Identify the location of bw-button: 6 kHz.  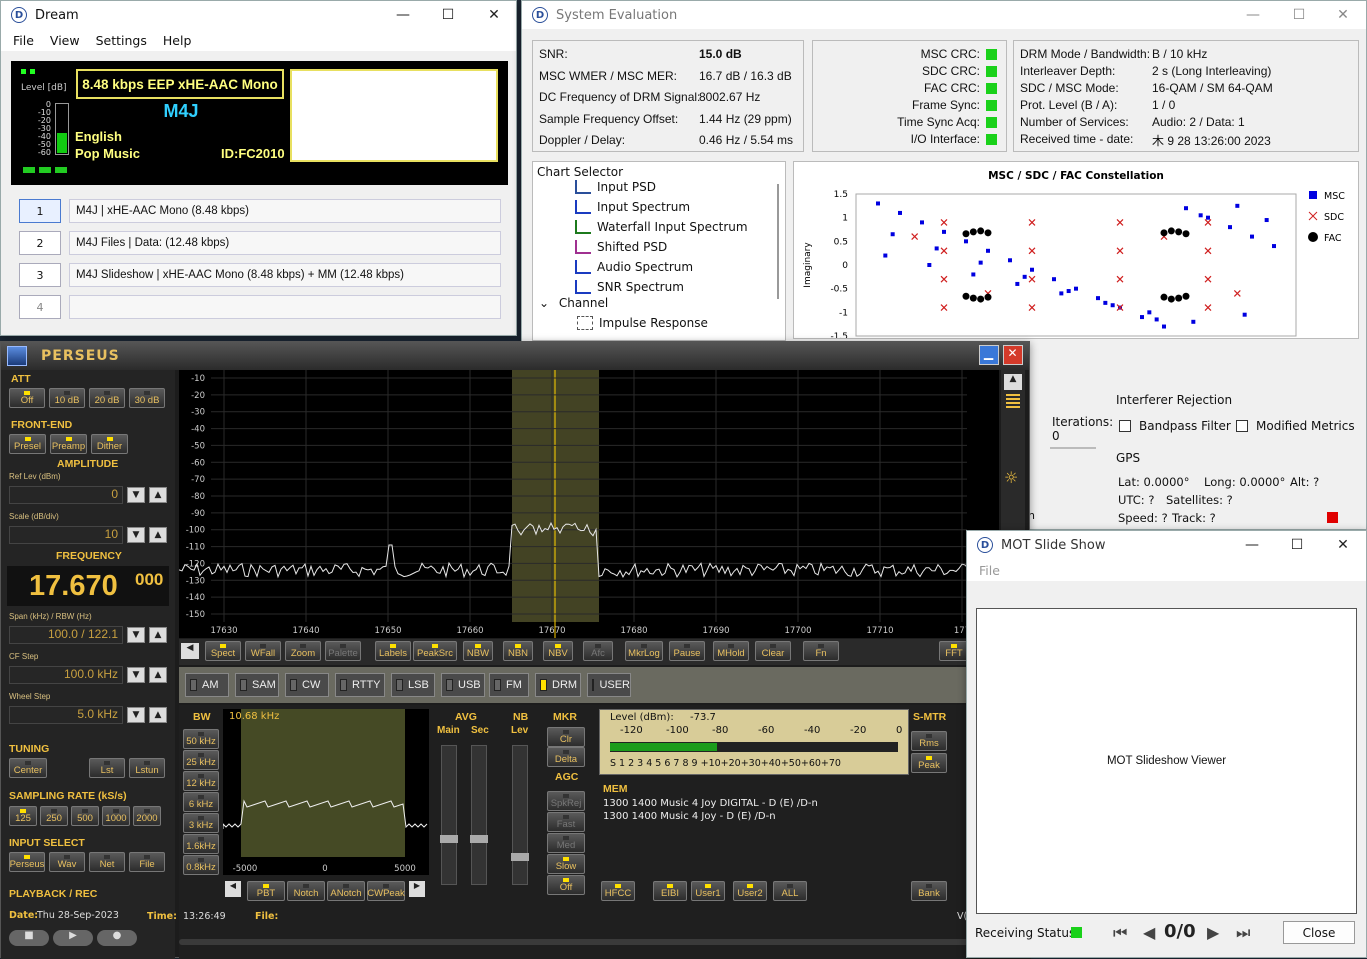
(201, 802).